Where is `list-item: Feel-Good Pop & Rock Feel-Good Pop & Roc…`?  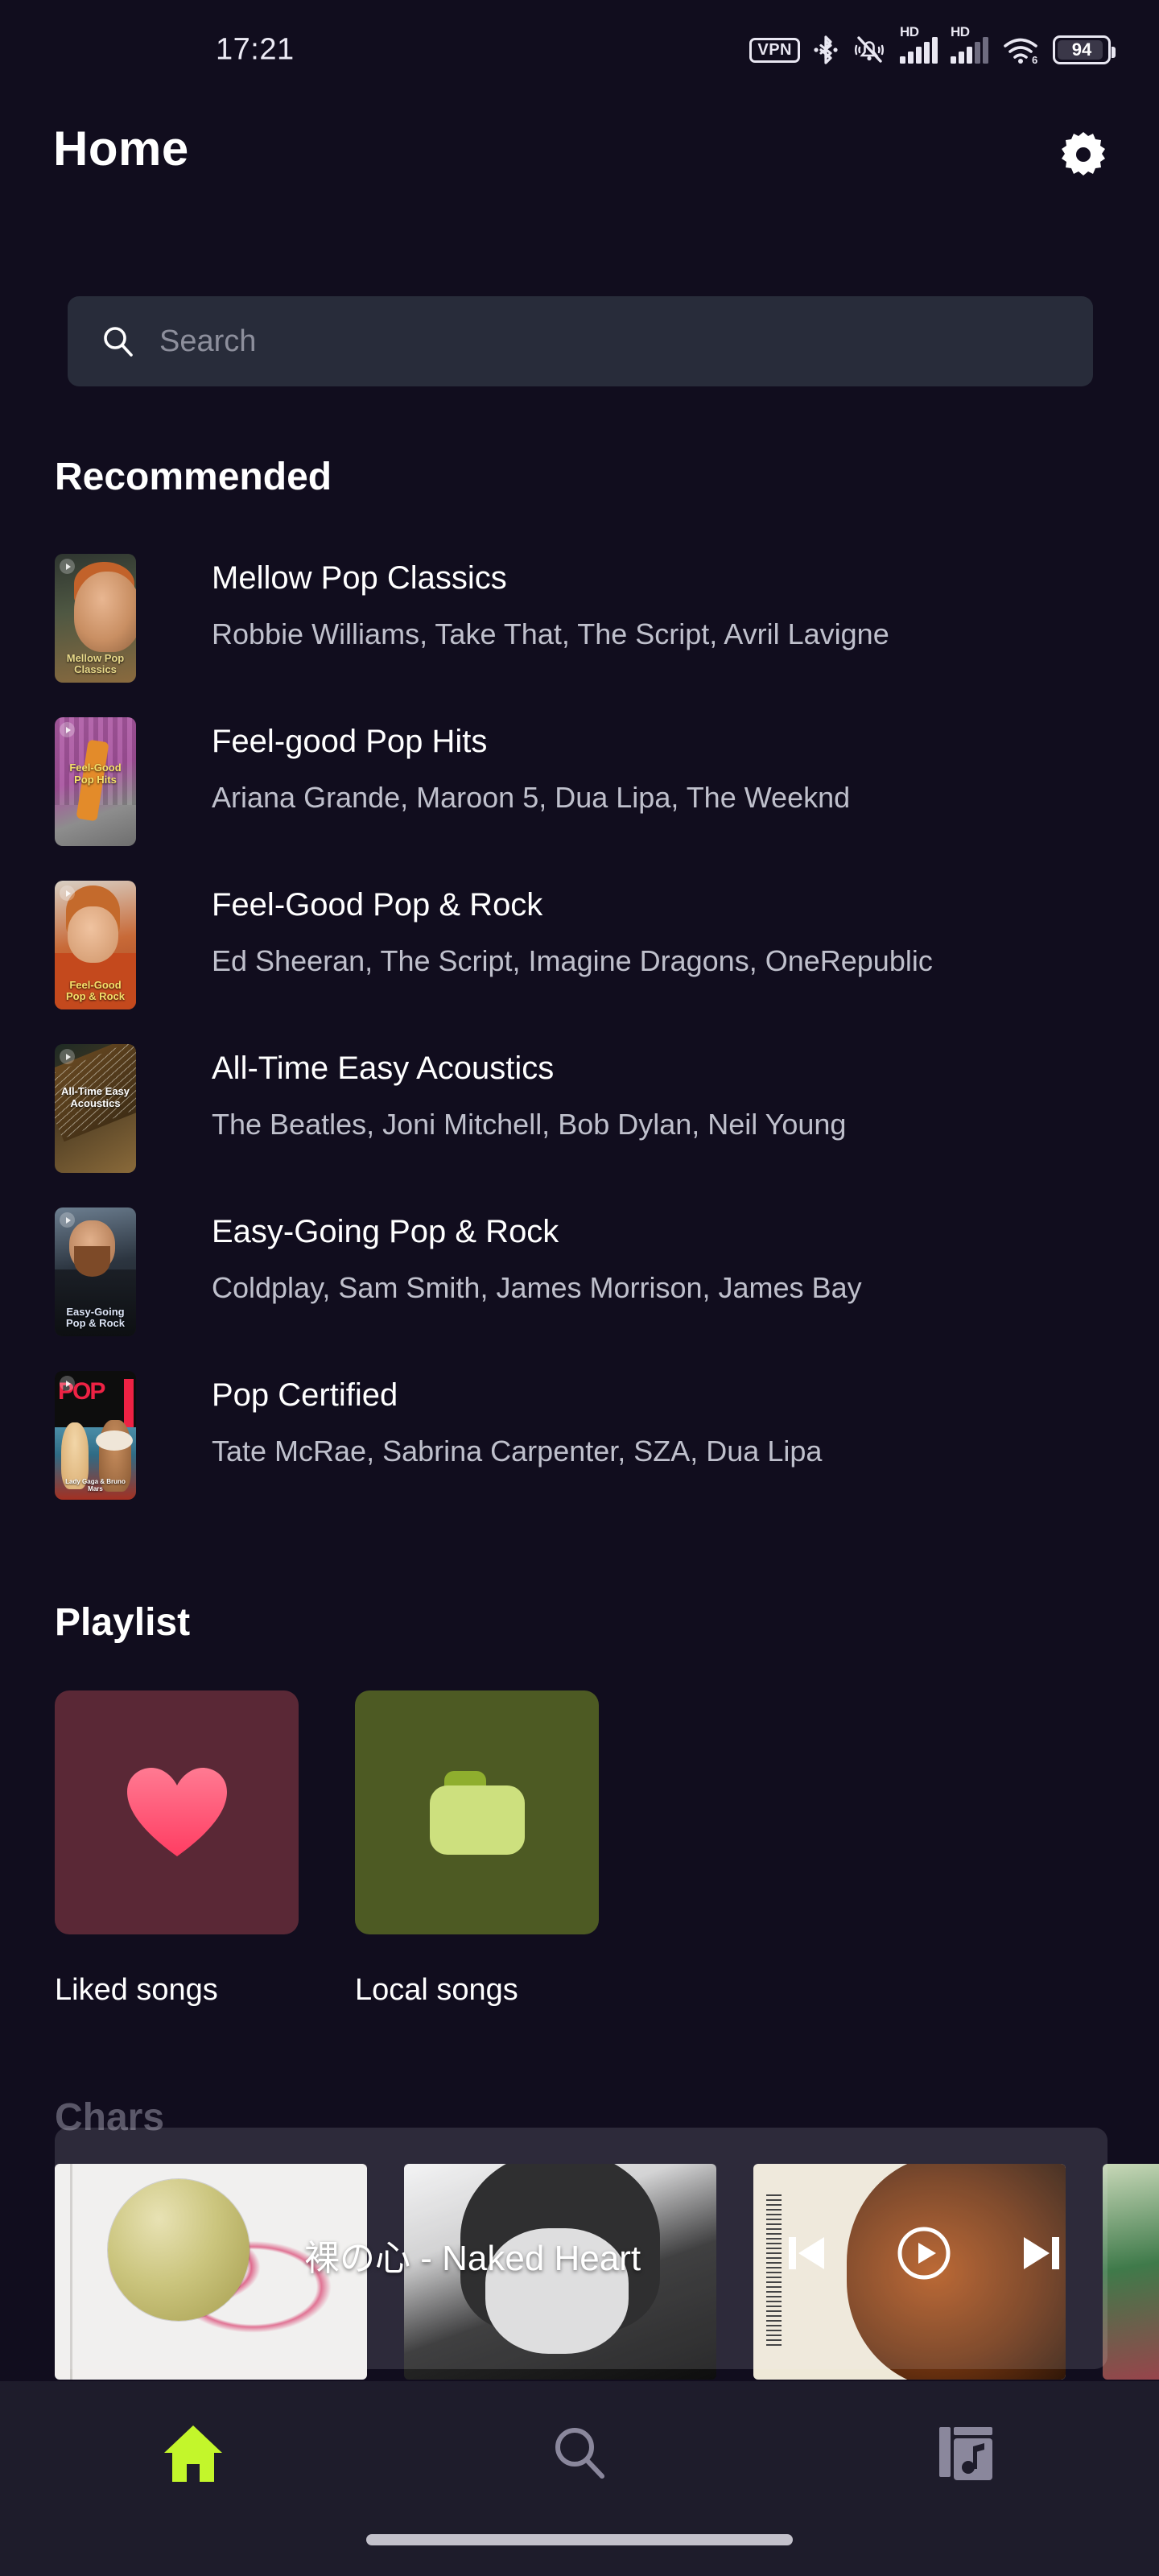 list-item: Feel-Good Pop & Rock Feel-Good Pop & Roc… is located at coordinates (579, 962).